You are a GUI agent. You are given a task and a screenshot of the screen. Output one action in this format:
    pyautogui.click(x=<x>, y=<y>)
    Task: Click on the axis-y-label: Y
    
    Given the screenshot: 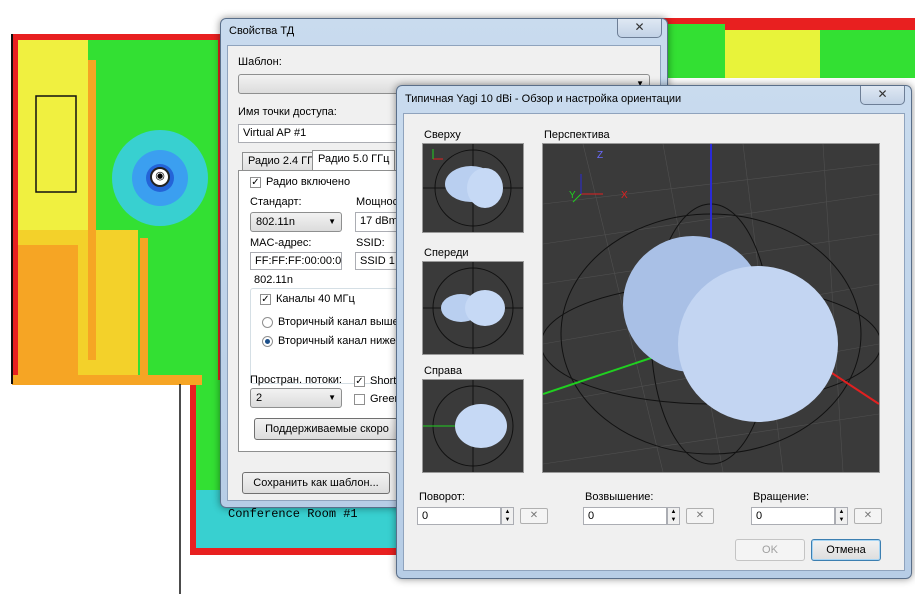 What is the action you would take?
    pyautogui.click(x=572, y=195)
    